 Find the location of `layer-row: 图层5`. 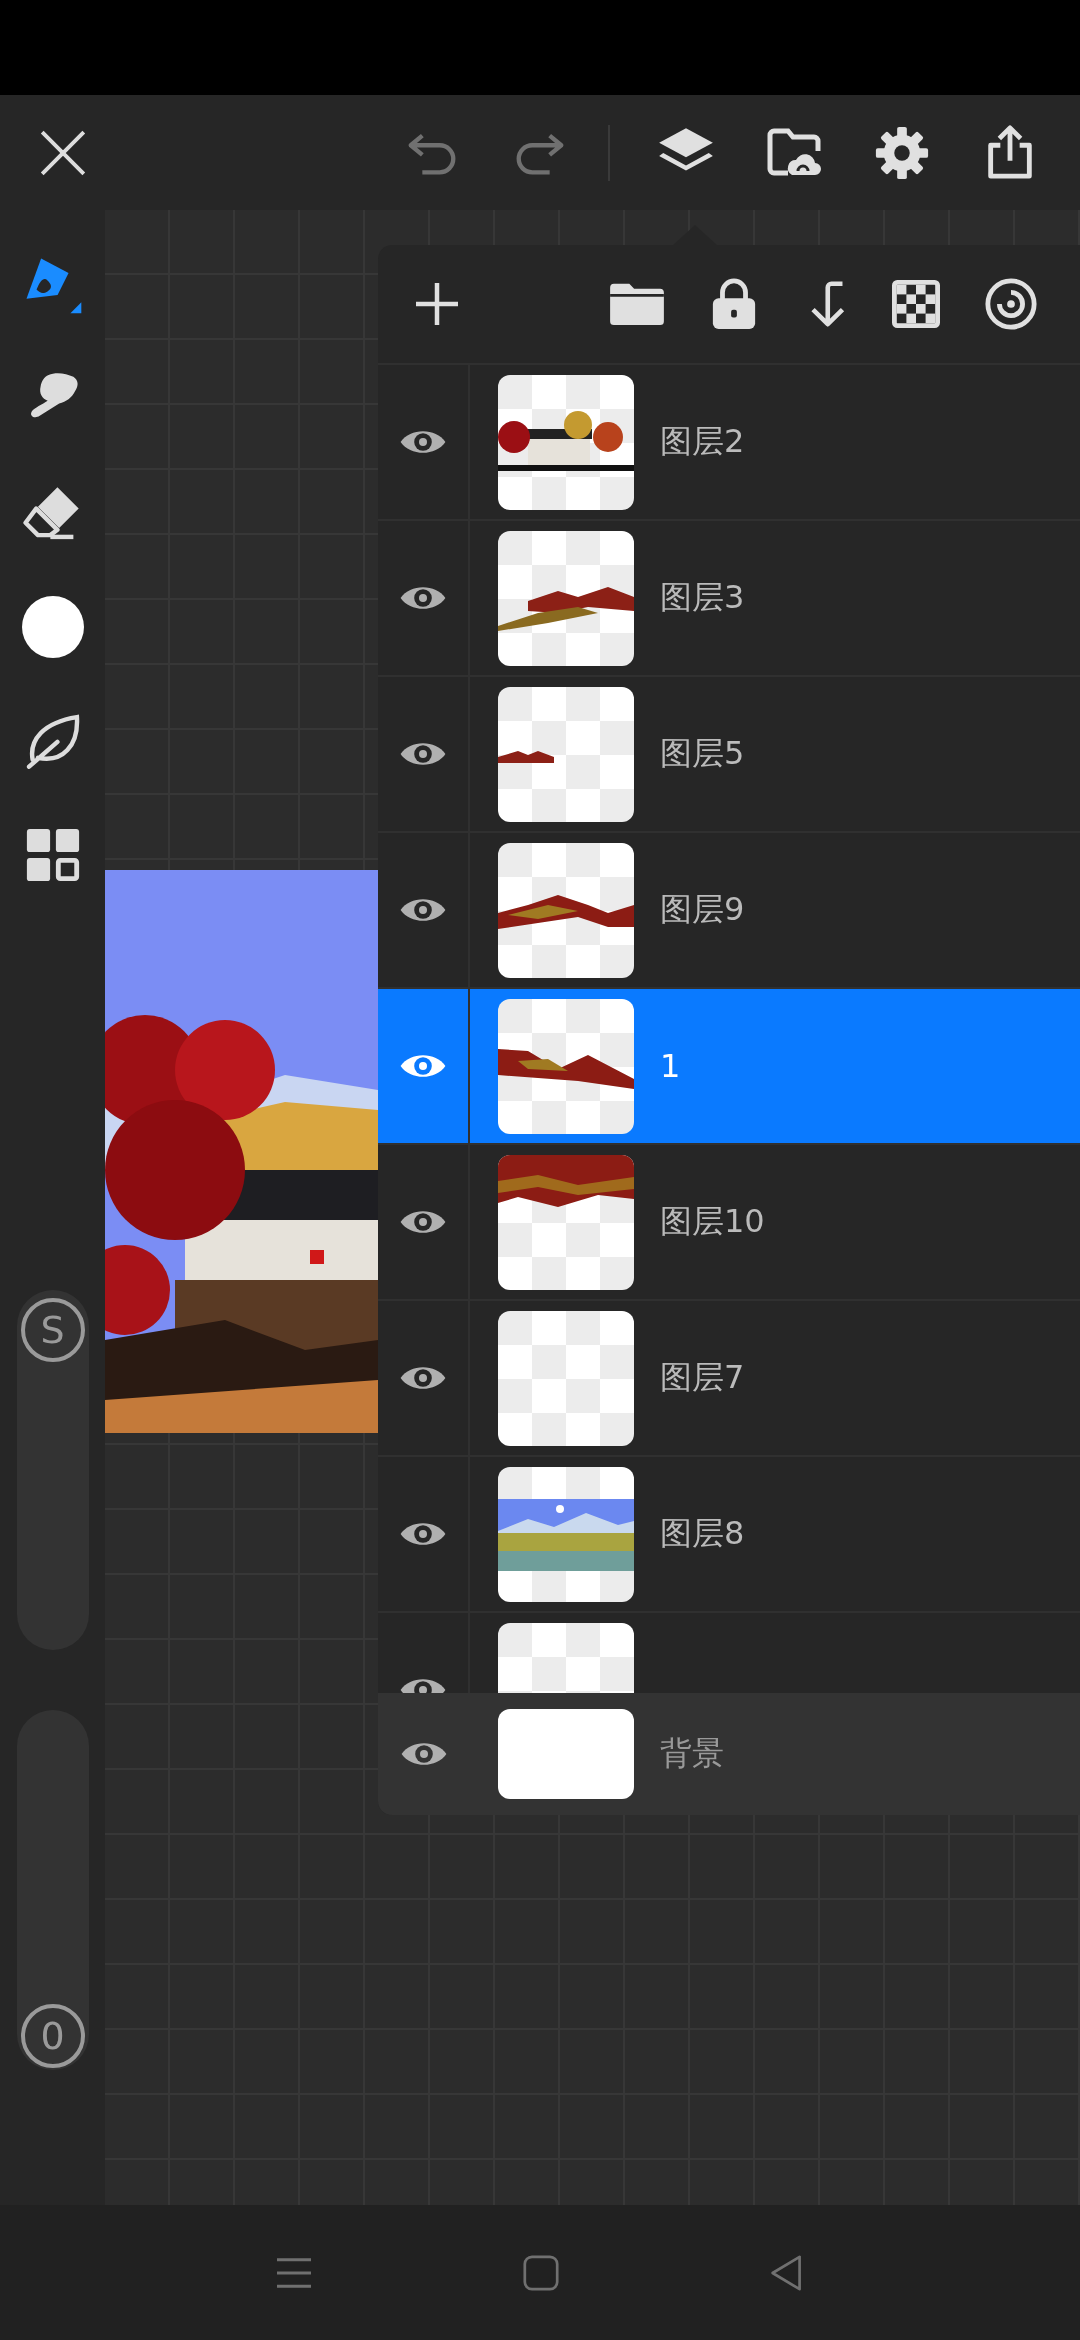

layer-row: 图层5 is located at coordinates (729, 755).